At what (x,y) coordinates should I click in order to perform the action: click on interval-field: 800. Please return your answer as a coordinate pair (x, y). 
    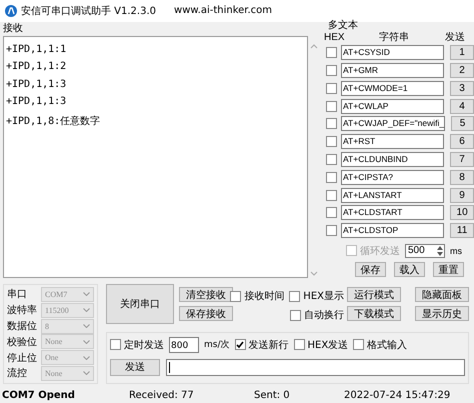
    Looking at the image, I should click on (184, 344).